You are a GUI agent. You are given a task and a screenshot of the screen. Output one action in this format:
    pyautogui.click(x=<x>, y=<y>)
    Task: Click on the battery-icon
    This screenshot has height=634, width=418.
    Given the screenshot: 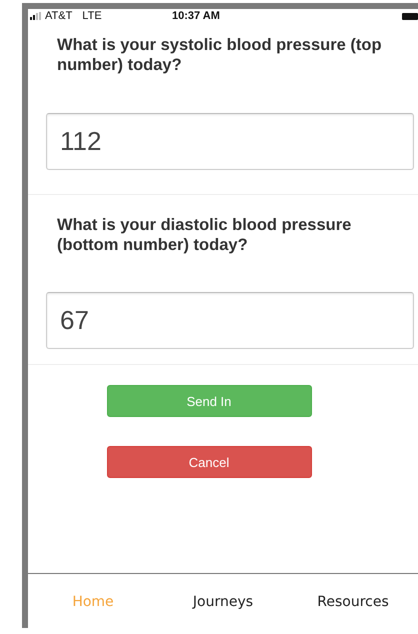 What is the action you would take?
    pyautogui.click(x=410, y=16)
    